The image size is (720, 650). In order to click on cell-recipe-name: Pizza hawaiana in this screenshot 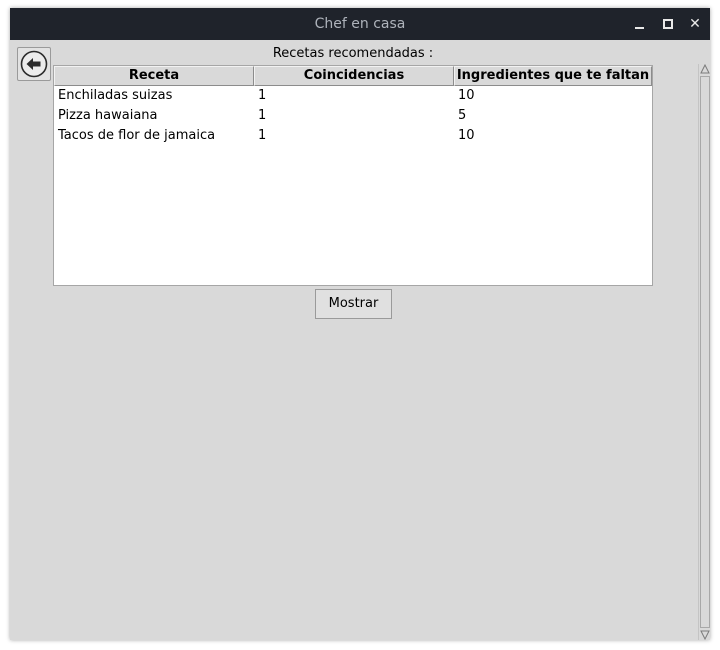, I will do `click(108, 115)`.